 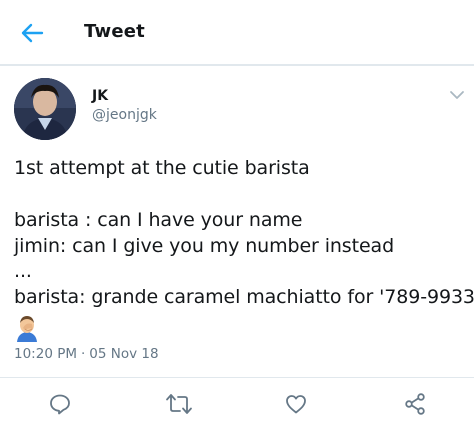 I want to click on share-button, so click(x=415, y=404).